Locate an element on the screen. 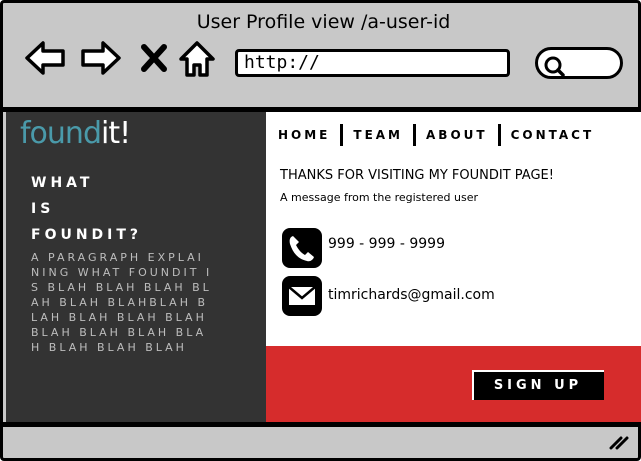 The width and height of the screenshot is (641, 461). email-address: timrichards@gmail.com is located at coordinates (411, 295).